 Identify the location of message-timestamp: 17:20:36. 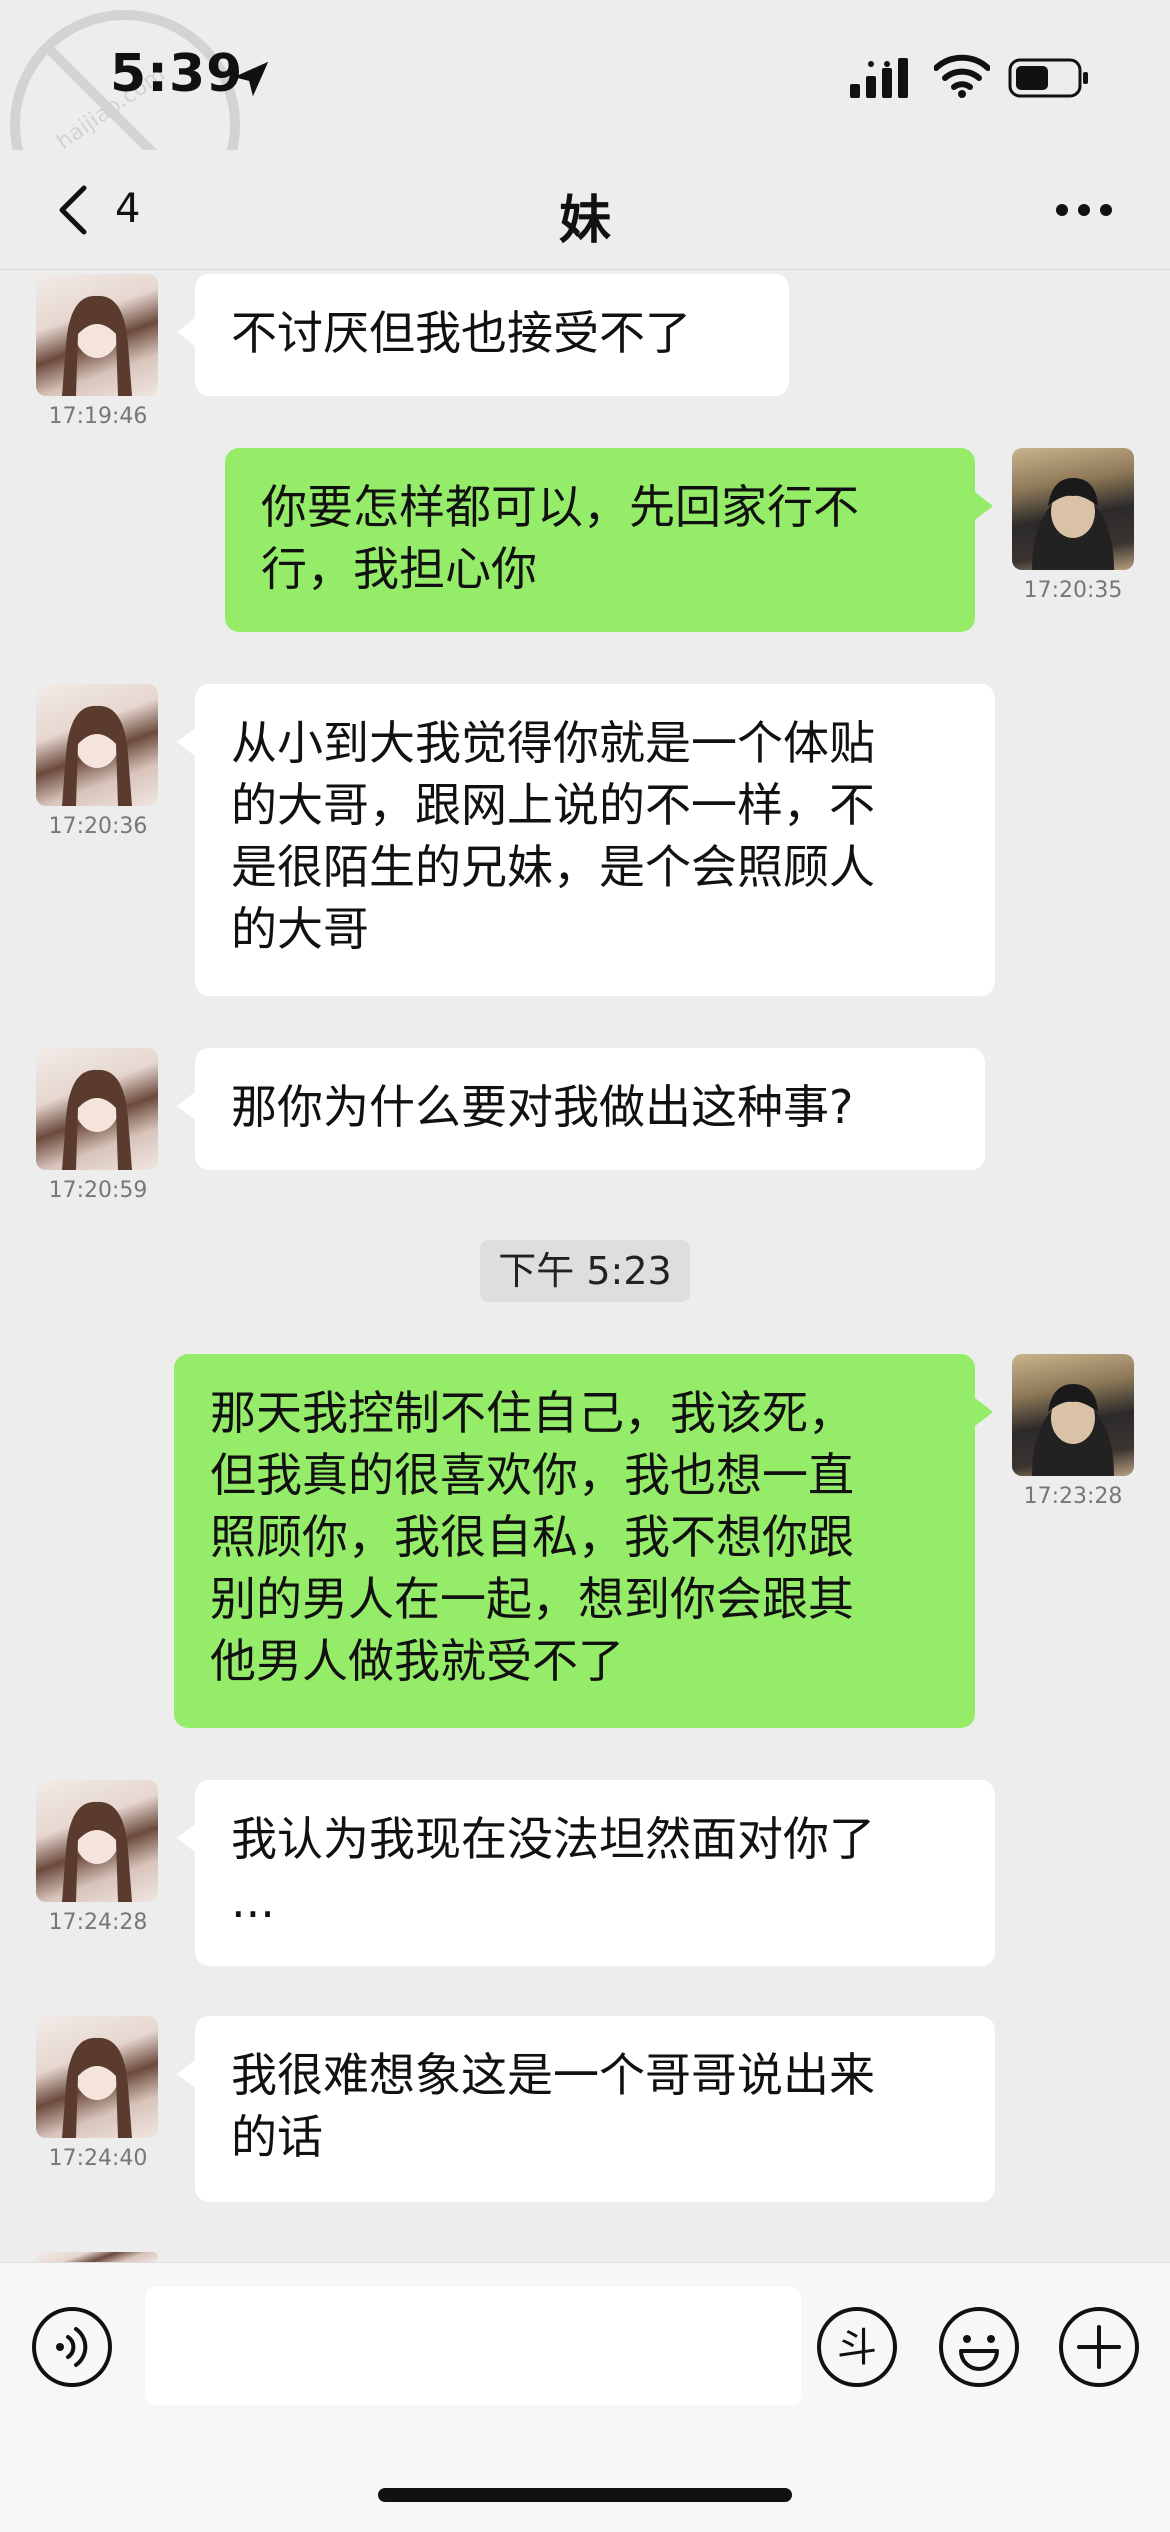
(98, 826).